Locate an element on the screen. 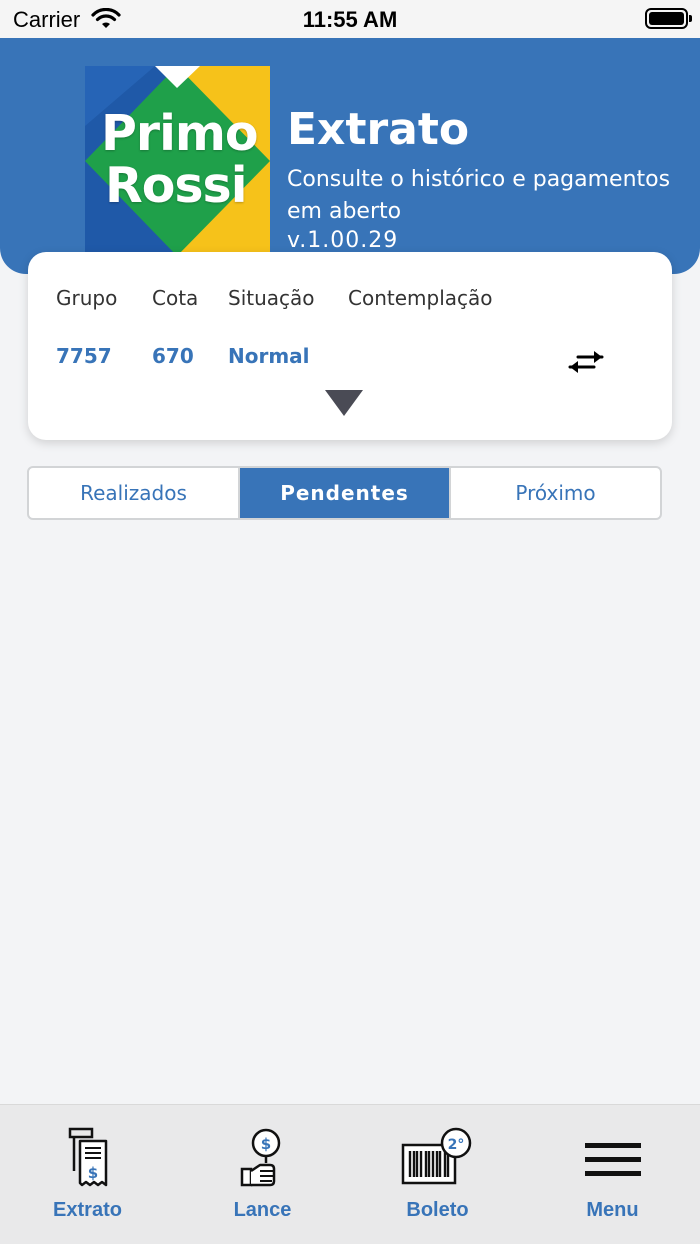 This screenshot has width=700, height=1244. segment-pendentes: Pendentes is located at coordinates (343, 493).